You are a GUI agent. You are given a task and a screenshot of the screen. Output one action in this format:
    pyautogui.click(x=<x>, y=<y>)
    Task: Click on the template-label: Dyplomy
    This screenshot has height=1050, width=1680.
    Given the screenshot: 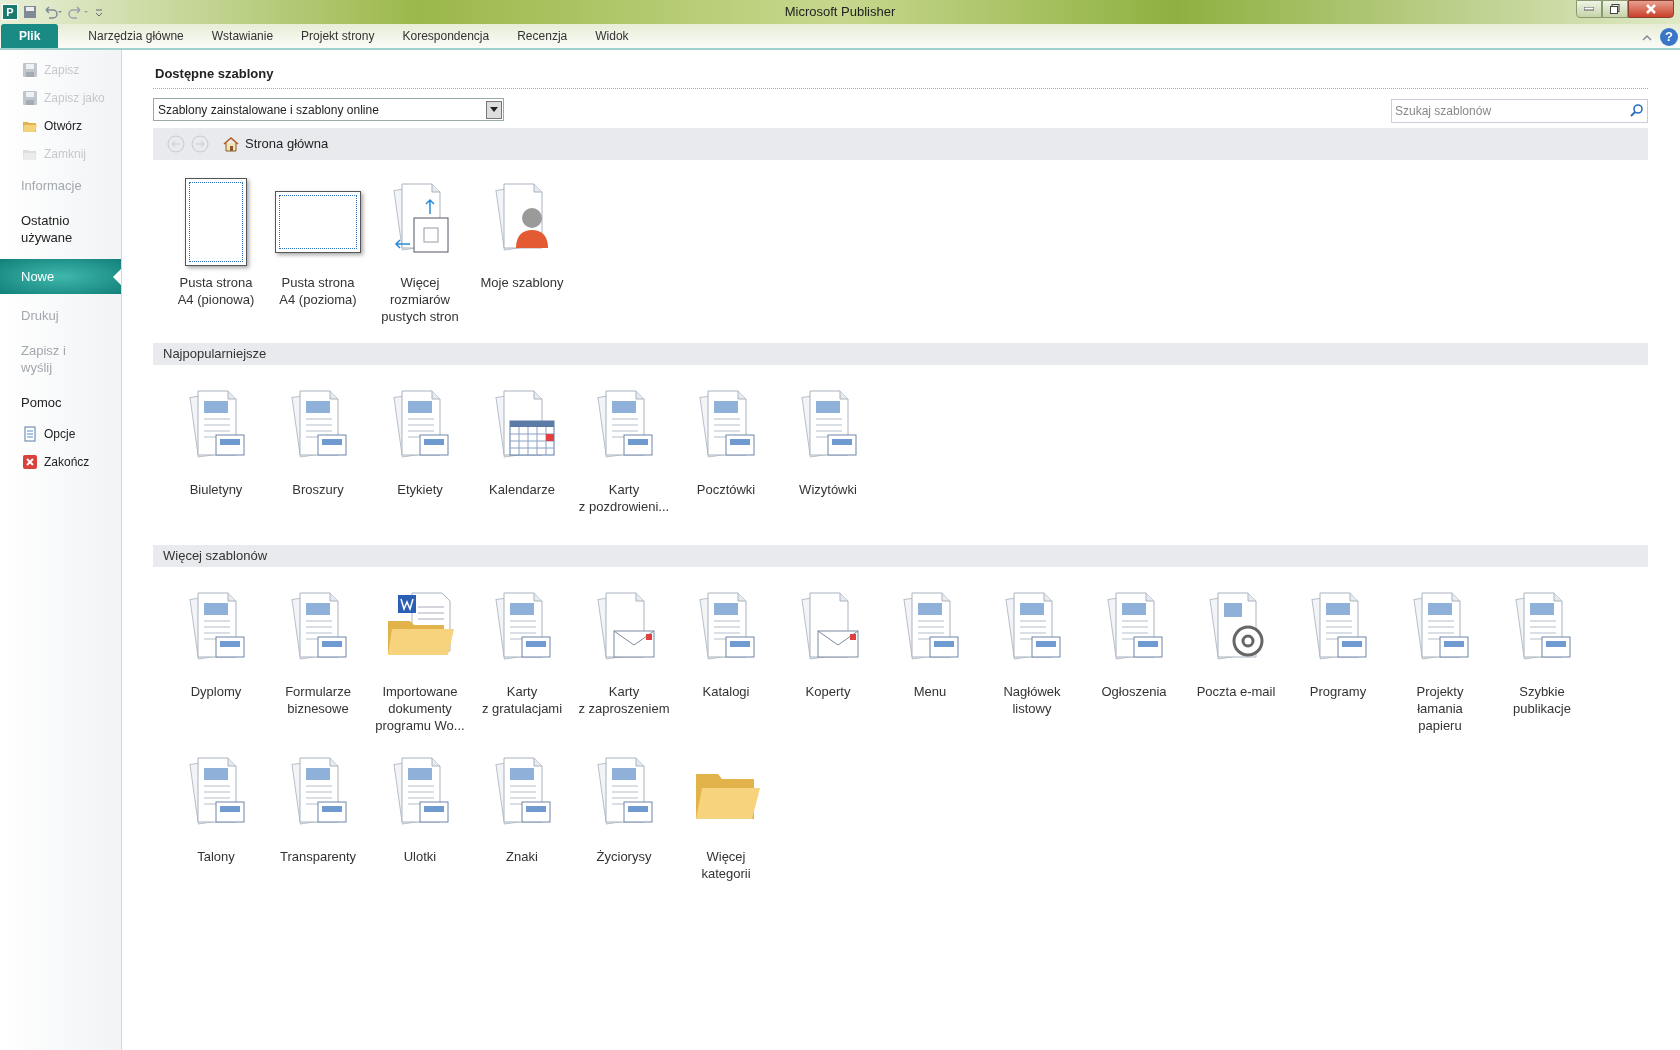 What is the action you would take?
    pyautogui.click(x=216, y=691)
    